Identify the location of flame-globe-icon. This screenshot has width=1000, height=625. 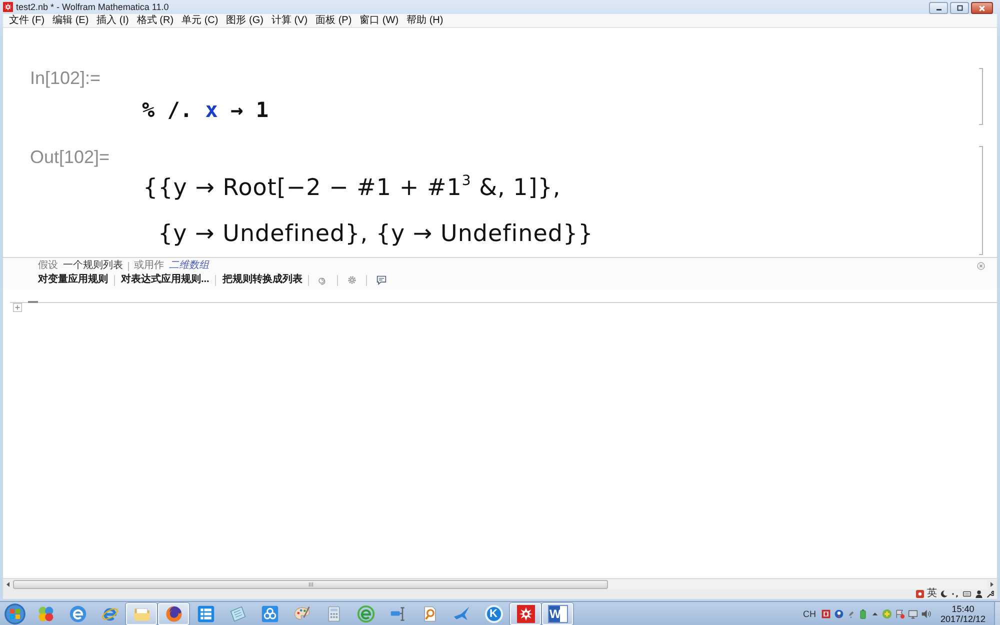
(173, 613).